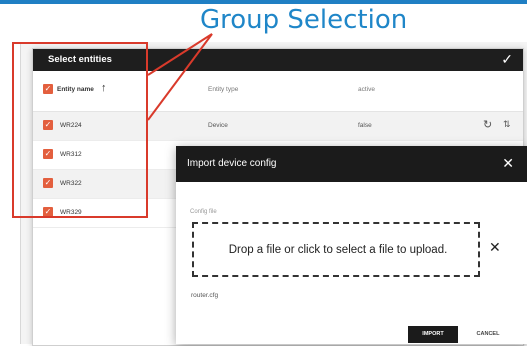 The image size is (527, 346). I want to click on close-icon: ✕, so click(508, 163).